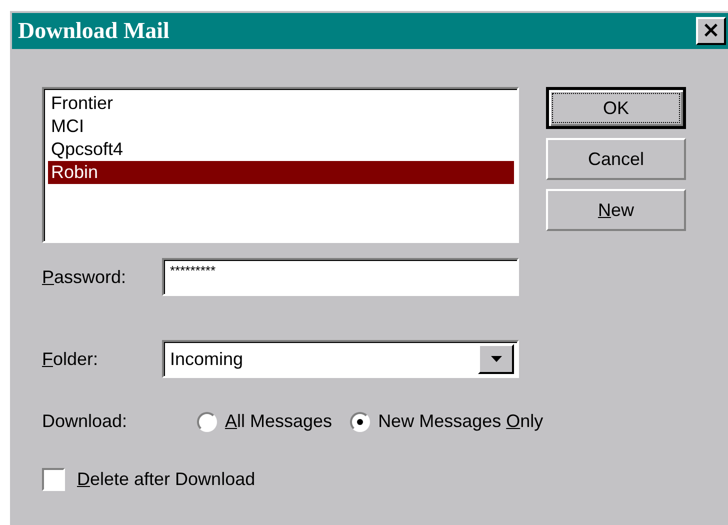  I want to click on download-label: Download:, so click(85, 421).